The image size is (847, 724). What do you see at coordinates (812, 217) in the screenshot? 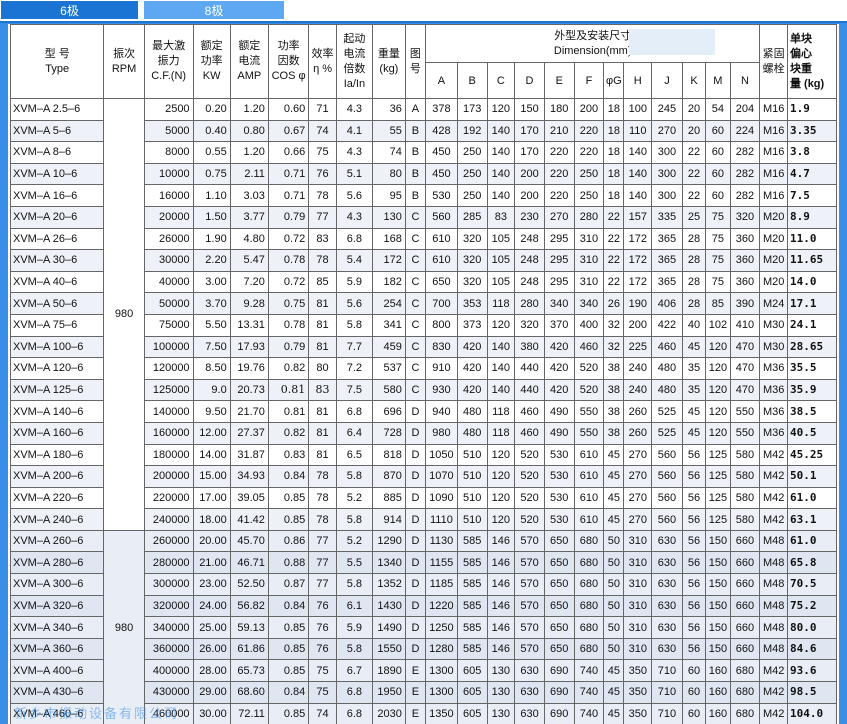
I see `cell-unit-weight: 8.9` at bounding box center [812, 217].